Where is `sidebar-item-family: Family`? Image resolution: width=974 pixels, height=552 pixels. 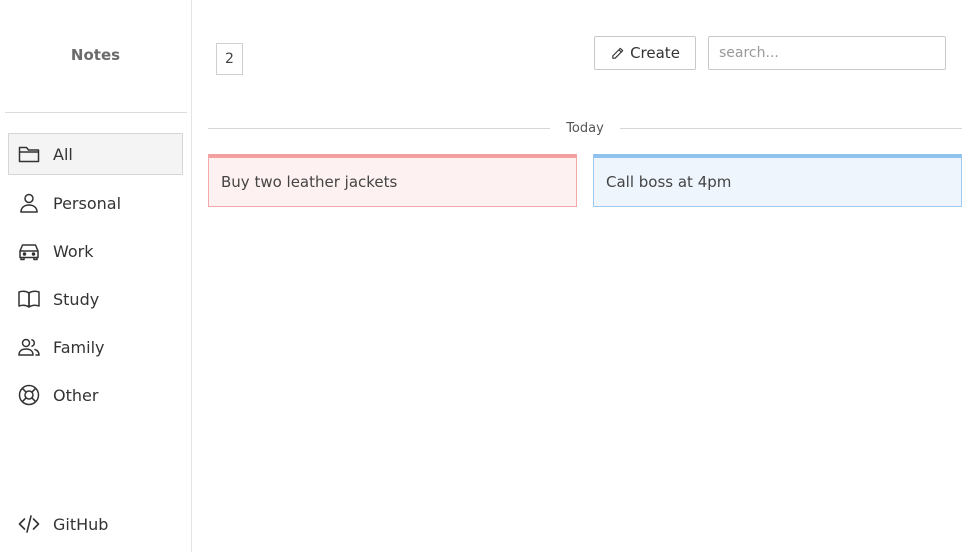
sidebar-item-family: Family is located at coordinates (95, 347).